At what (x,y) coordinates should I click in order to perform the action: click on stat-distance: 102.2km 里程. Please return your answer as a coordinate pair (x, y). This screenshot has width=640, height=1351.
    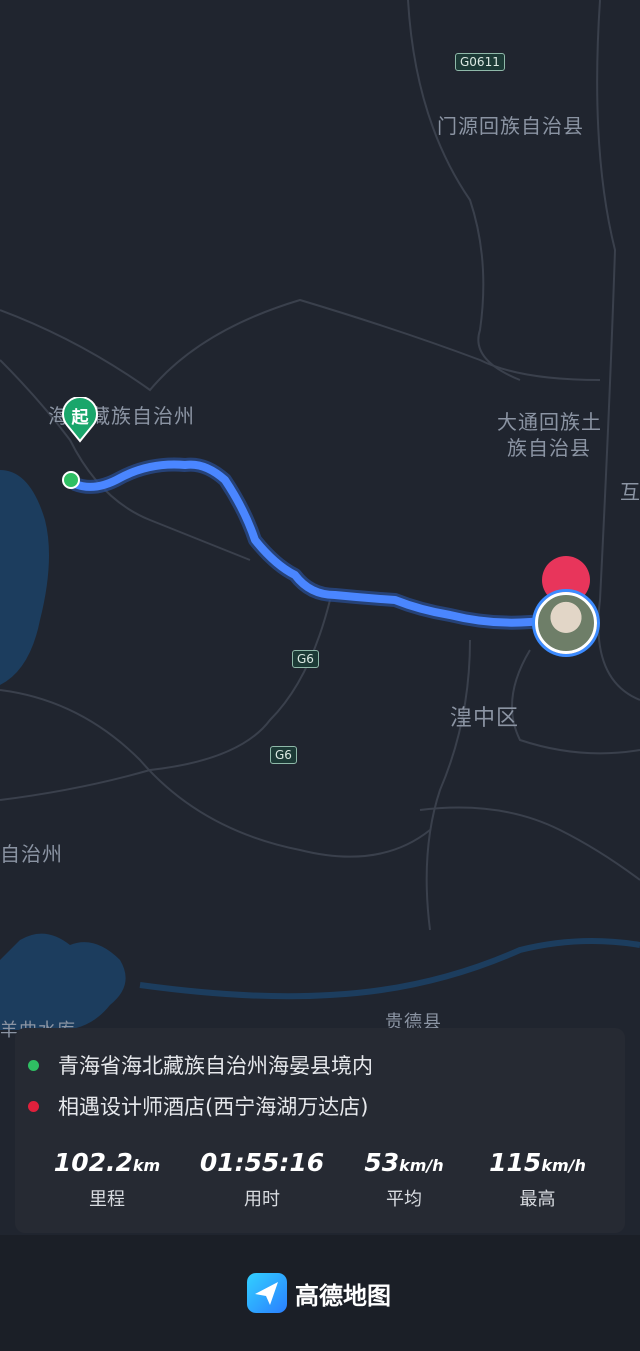
    Looking at the image, I should click on (107, 1179).